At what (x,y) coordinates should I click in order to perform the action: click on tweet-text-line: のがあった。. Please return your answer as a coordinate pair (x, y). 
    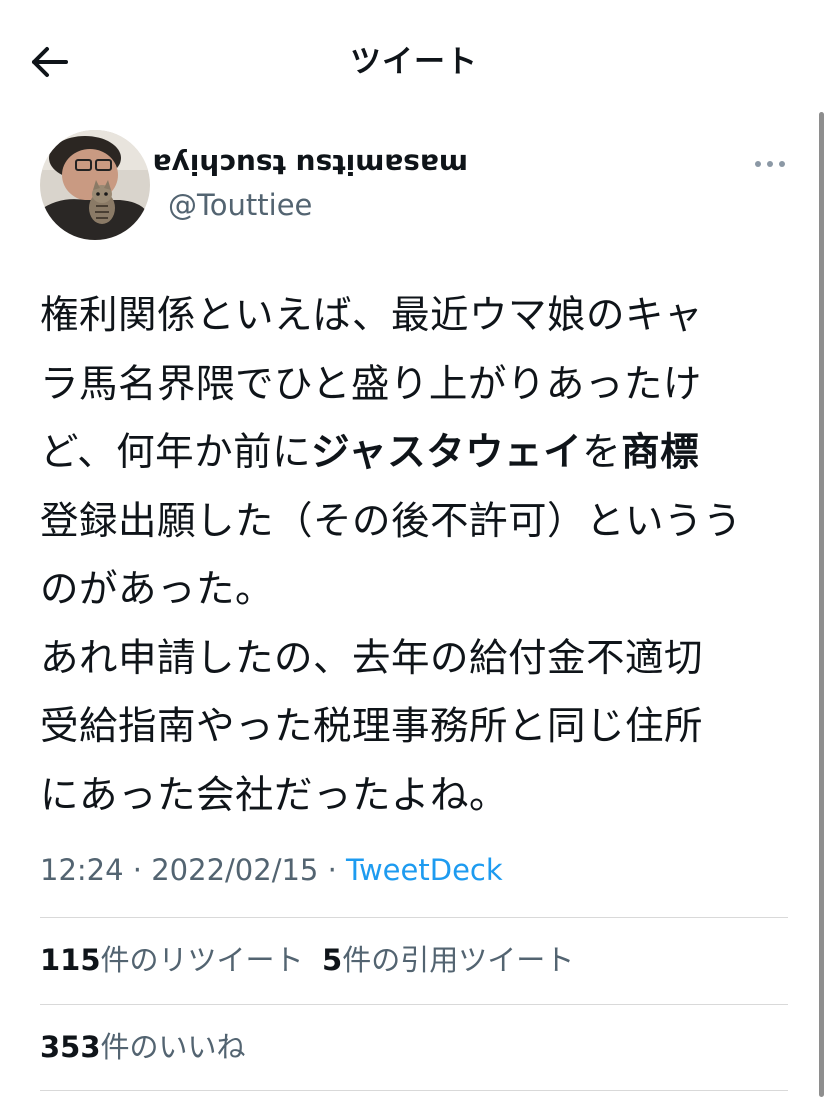
    Looking at the image, I should click on (410, 590).